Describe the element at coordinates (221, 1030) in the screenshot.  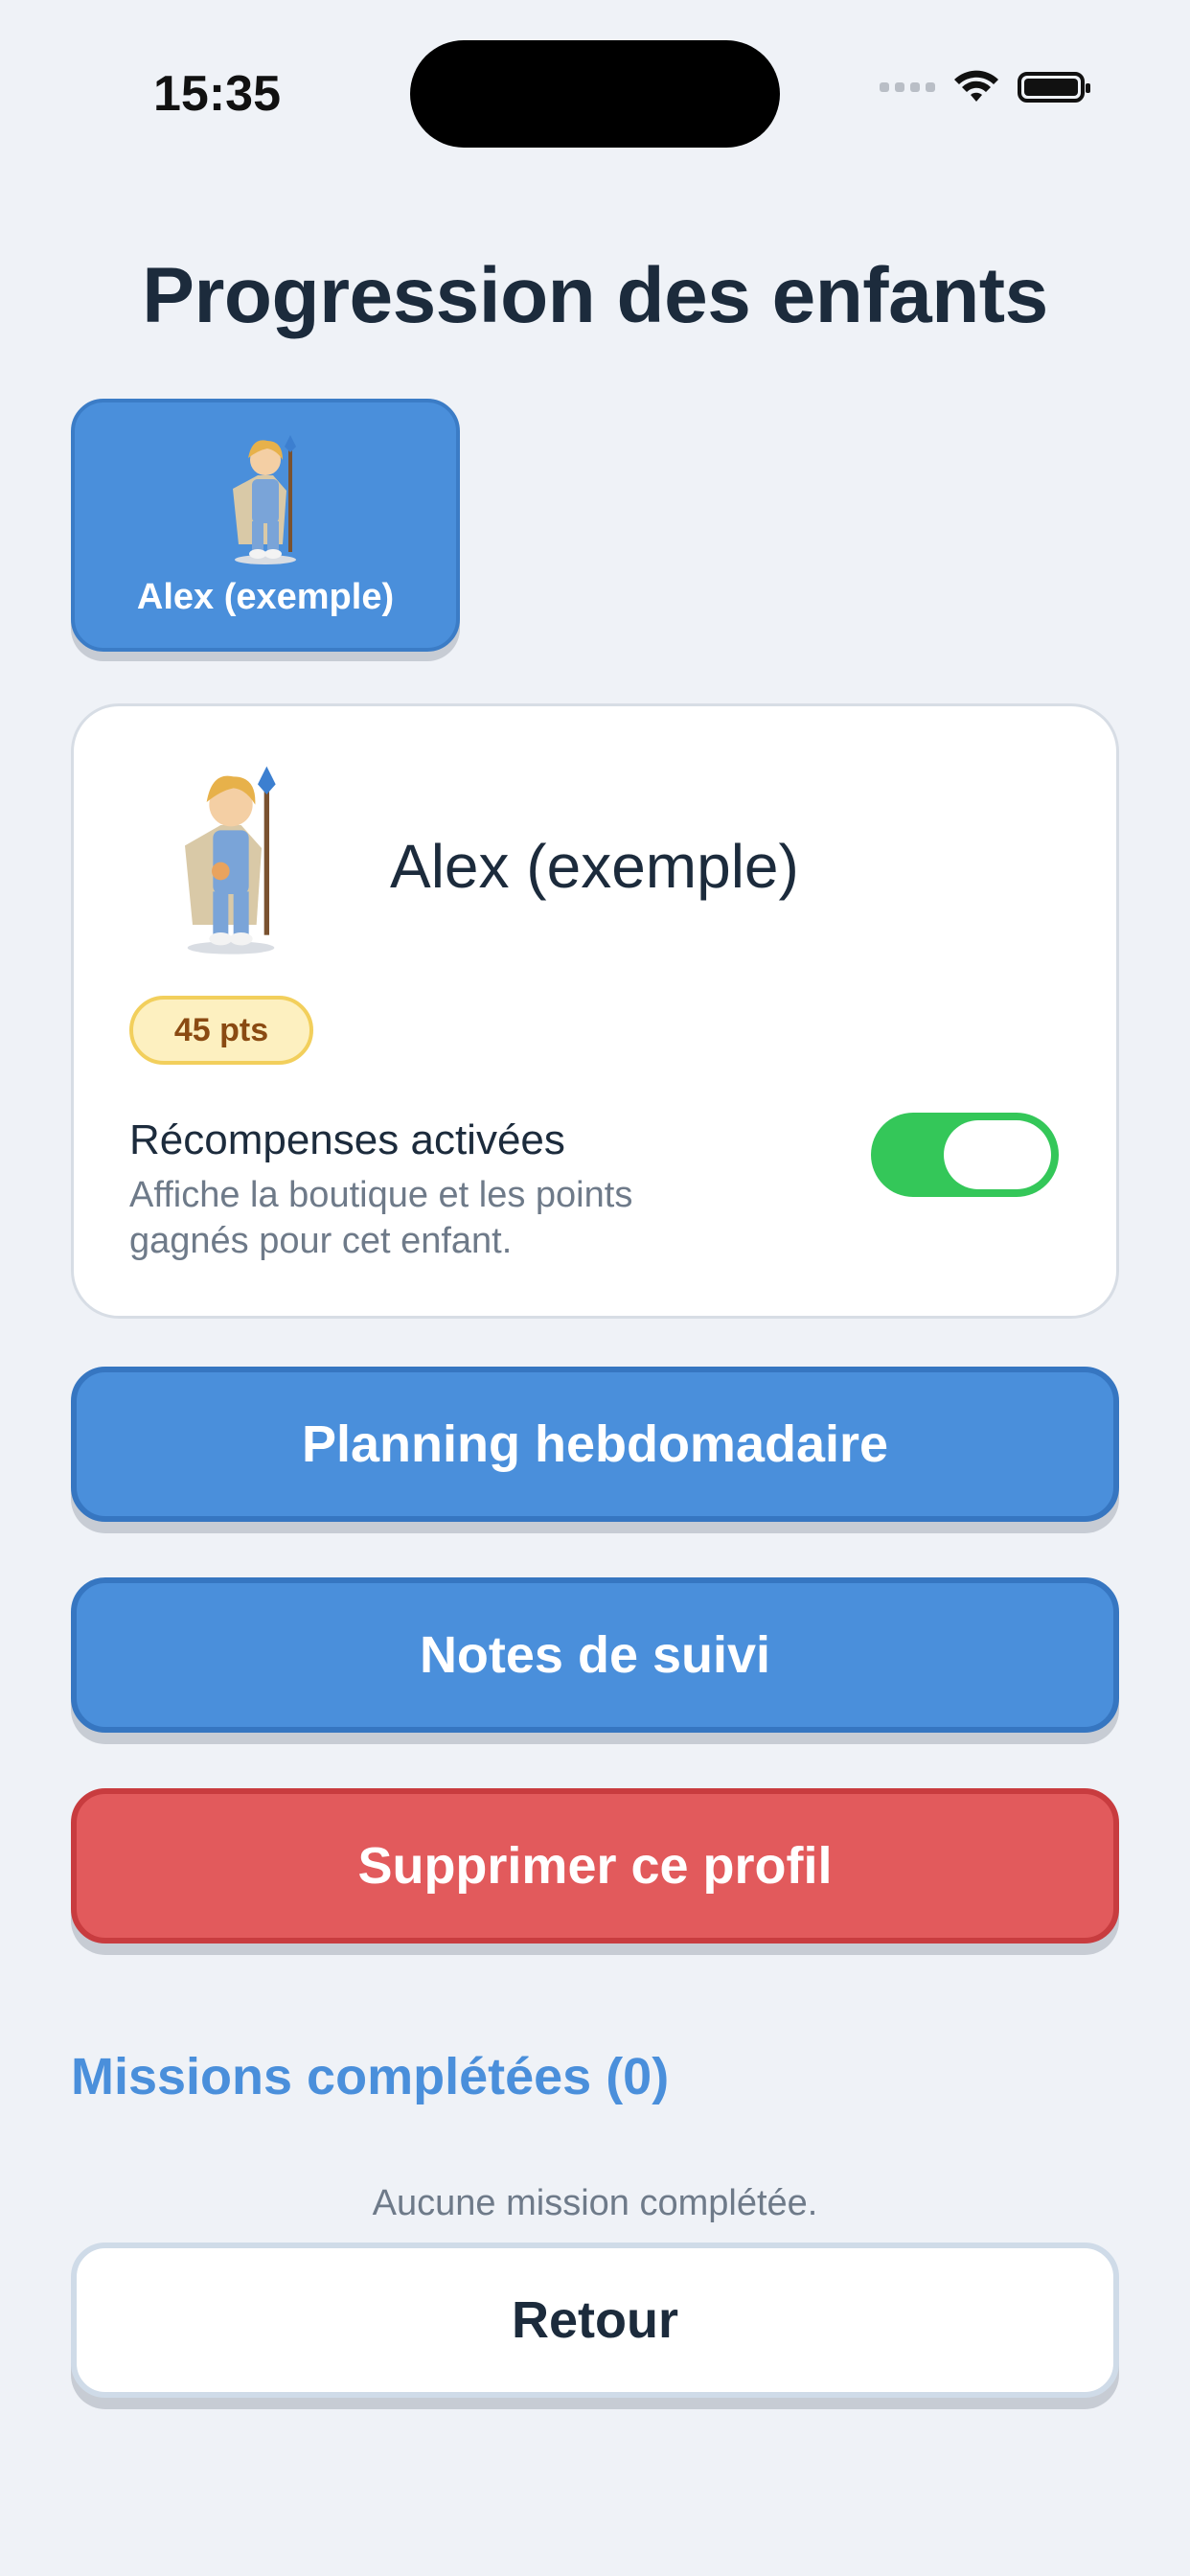
I see `points-badge: 45 pts` at that location.